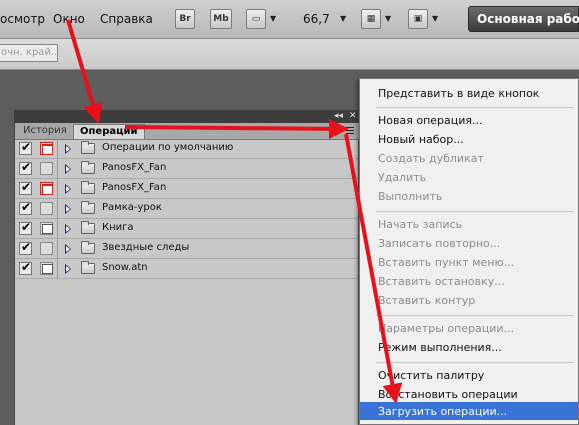  Describe the element at coordinates (316, 19) in the screenshot. I see `zoom-level: 66,7` at that location.